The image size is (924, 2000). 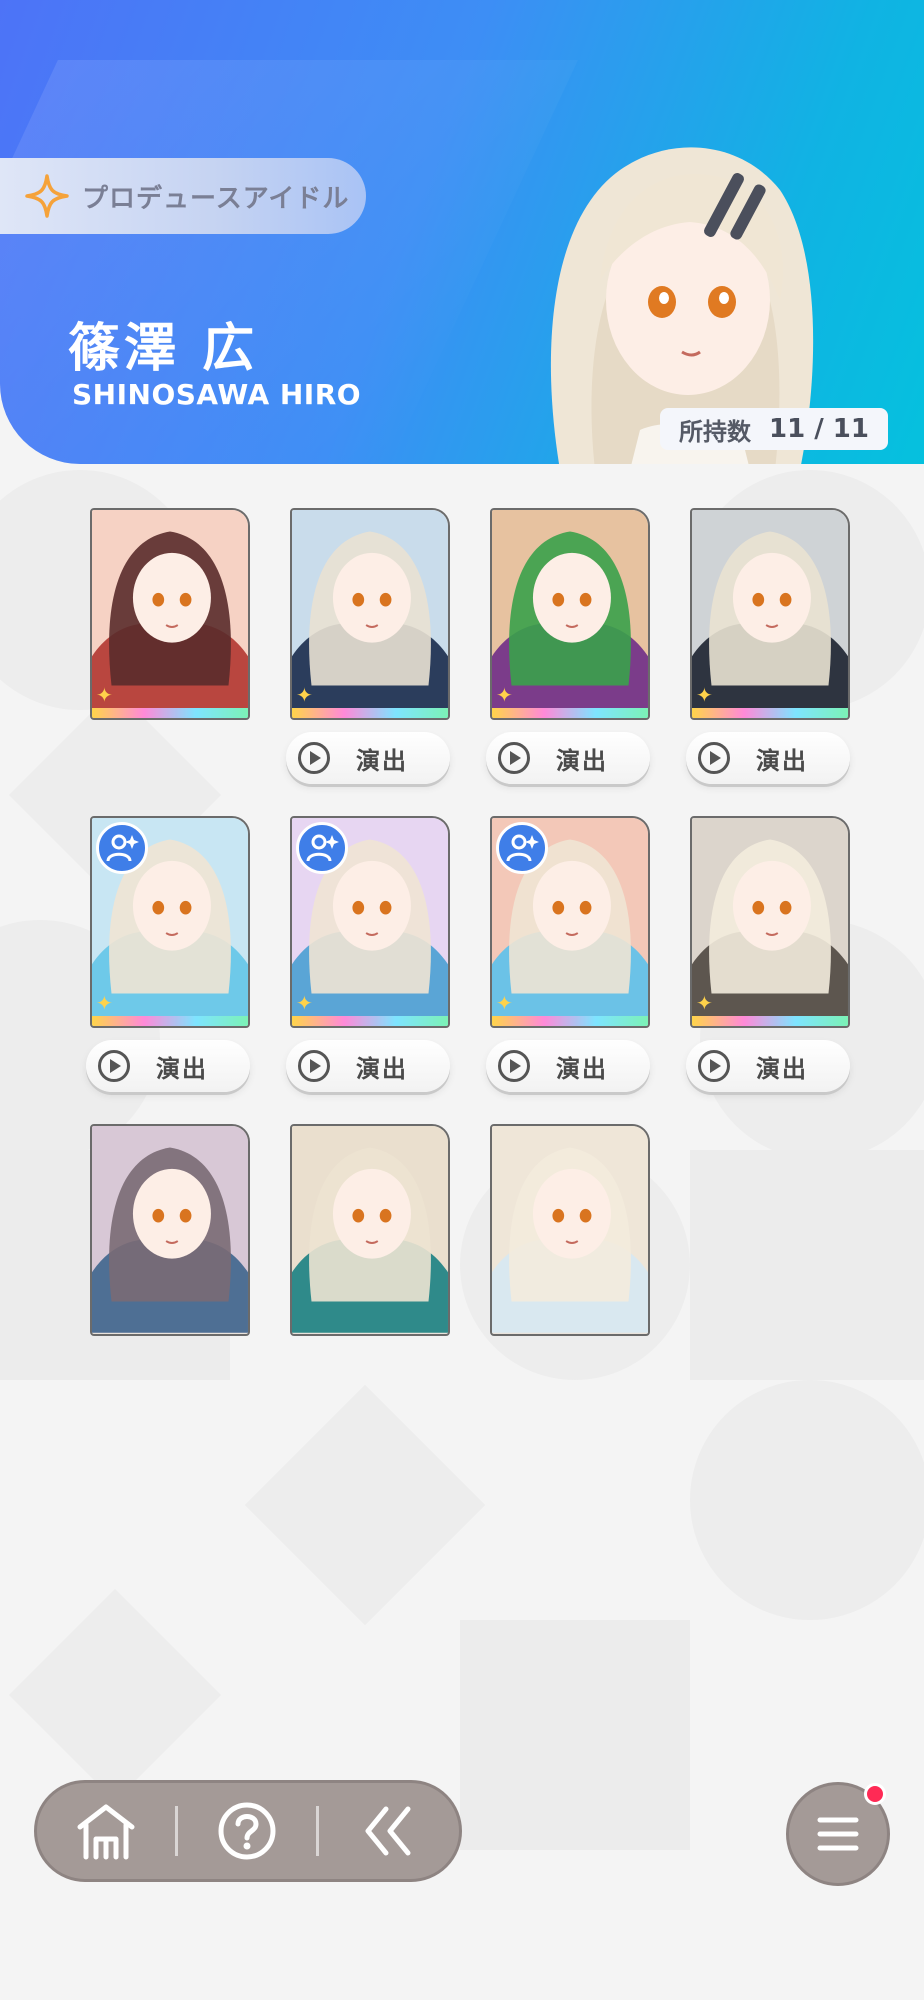 What do you see at coordinates (838, 1834) in the screenshot?
I see `menu-icon` at bounding box center [838, 1834].